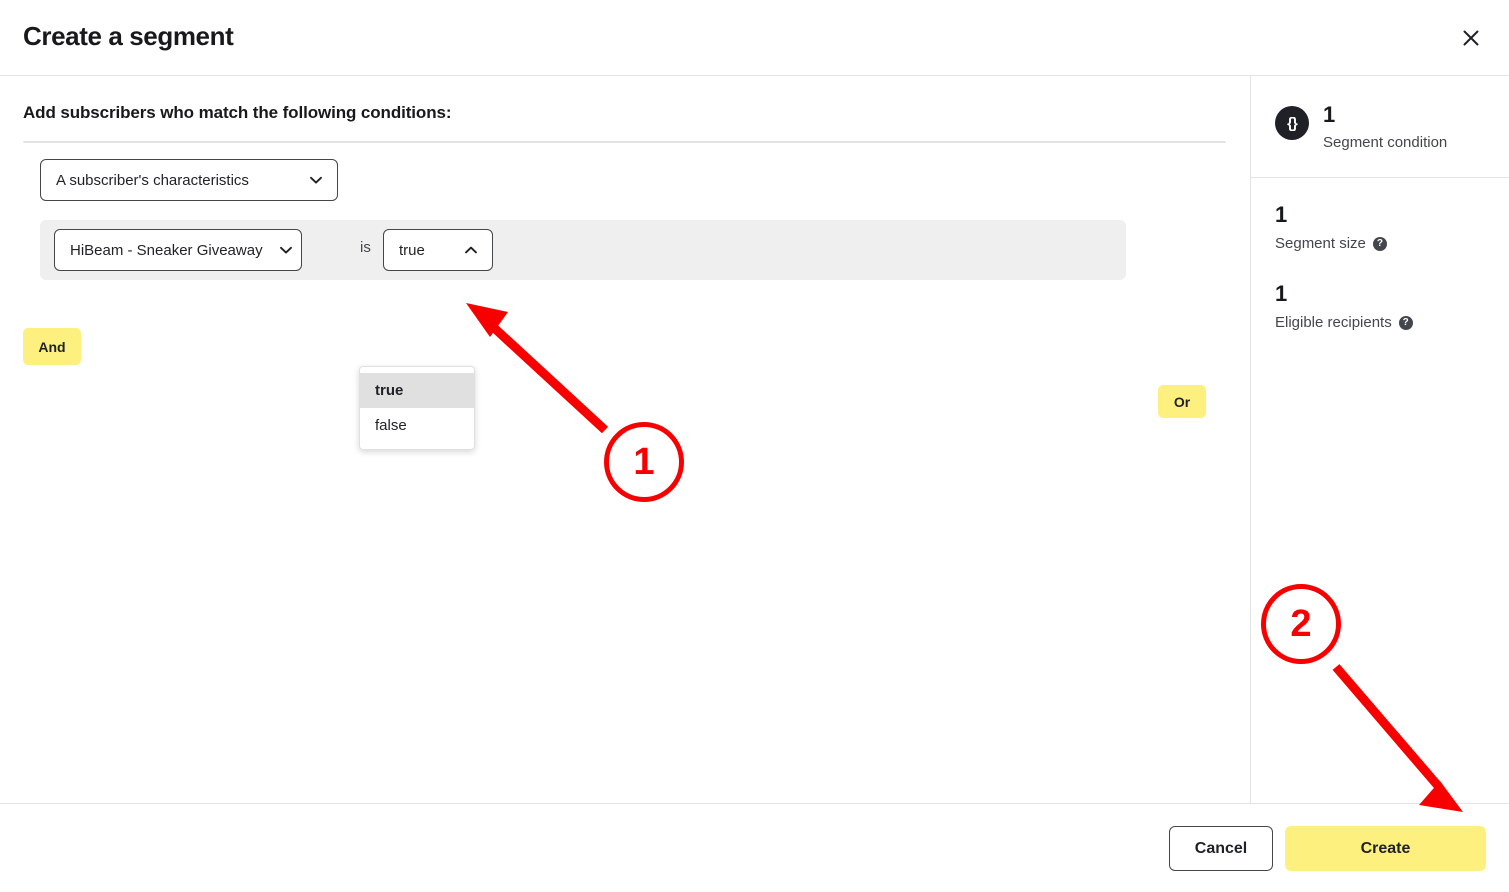 The image size is (1509, 892). Describe the element at coordinates (1385, 142) in the screenshot. I see `segment-condition-label: Segment condition` at that location.